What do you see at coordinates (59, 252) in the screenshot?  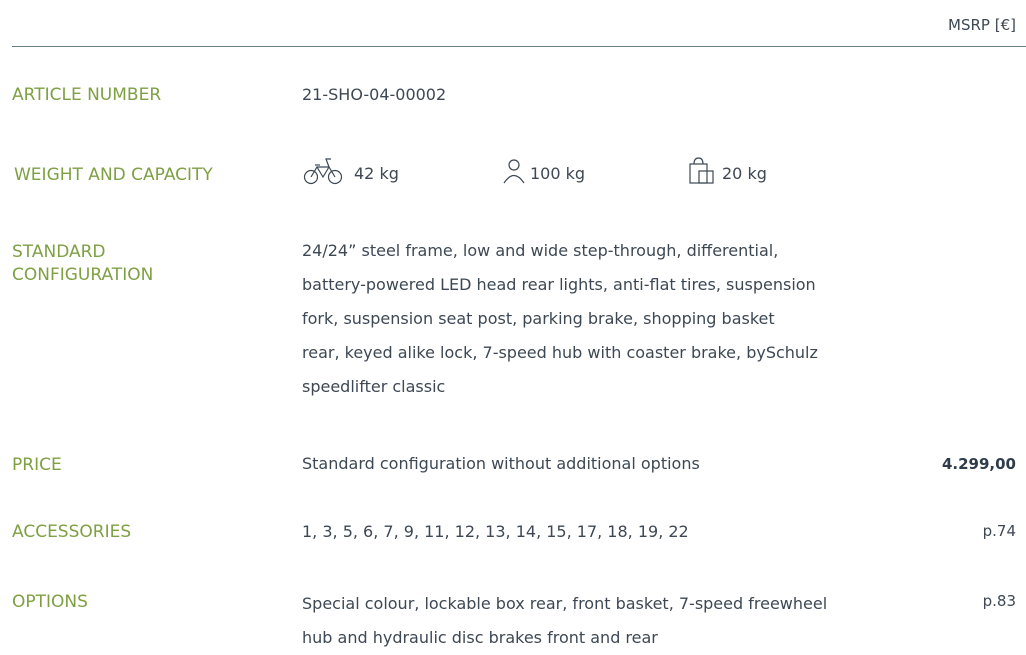 I see `standard-label-line1: STANDARD` at bounding box center [59, 252].